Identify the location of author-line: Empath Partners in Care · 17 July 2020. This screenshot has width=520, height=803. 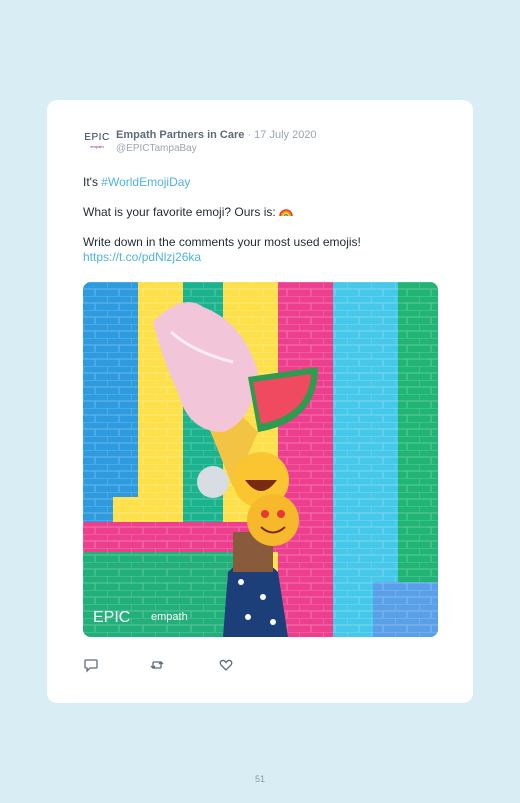
(216, 135).